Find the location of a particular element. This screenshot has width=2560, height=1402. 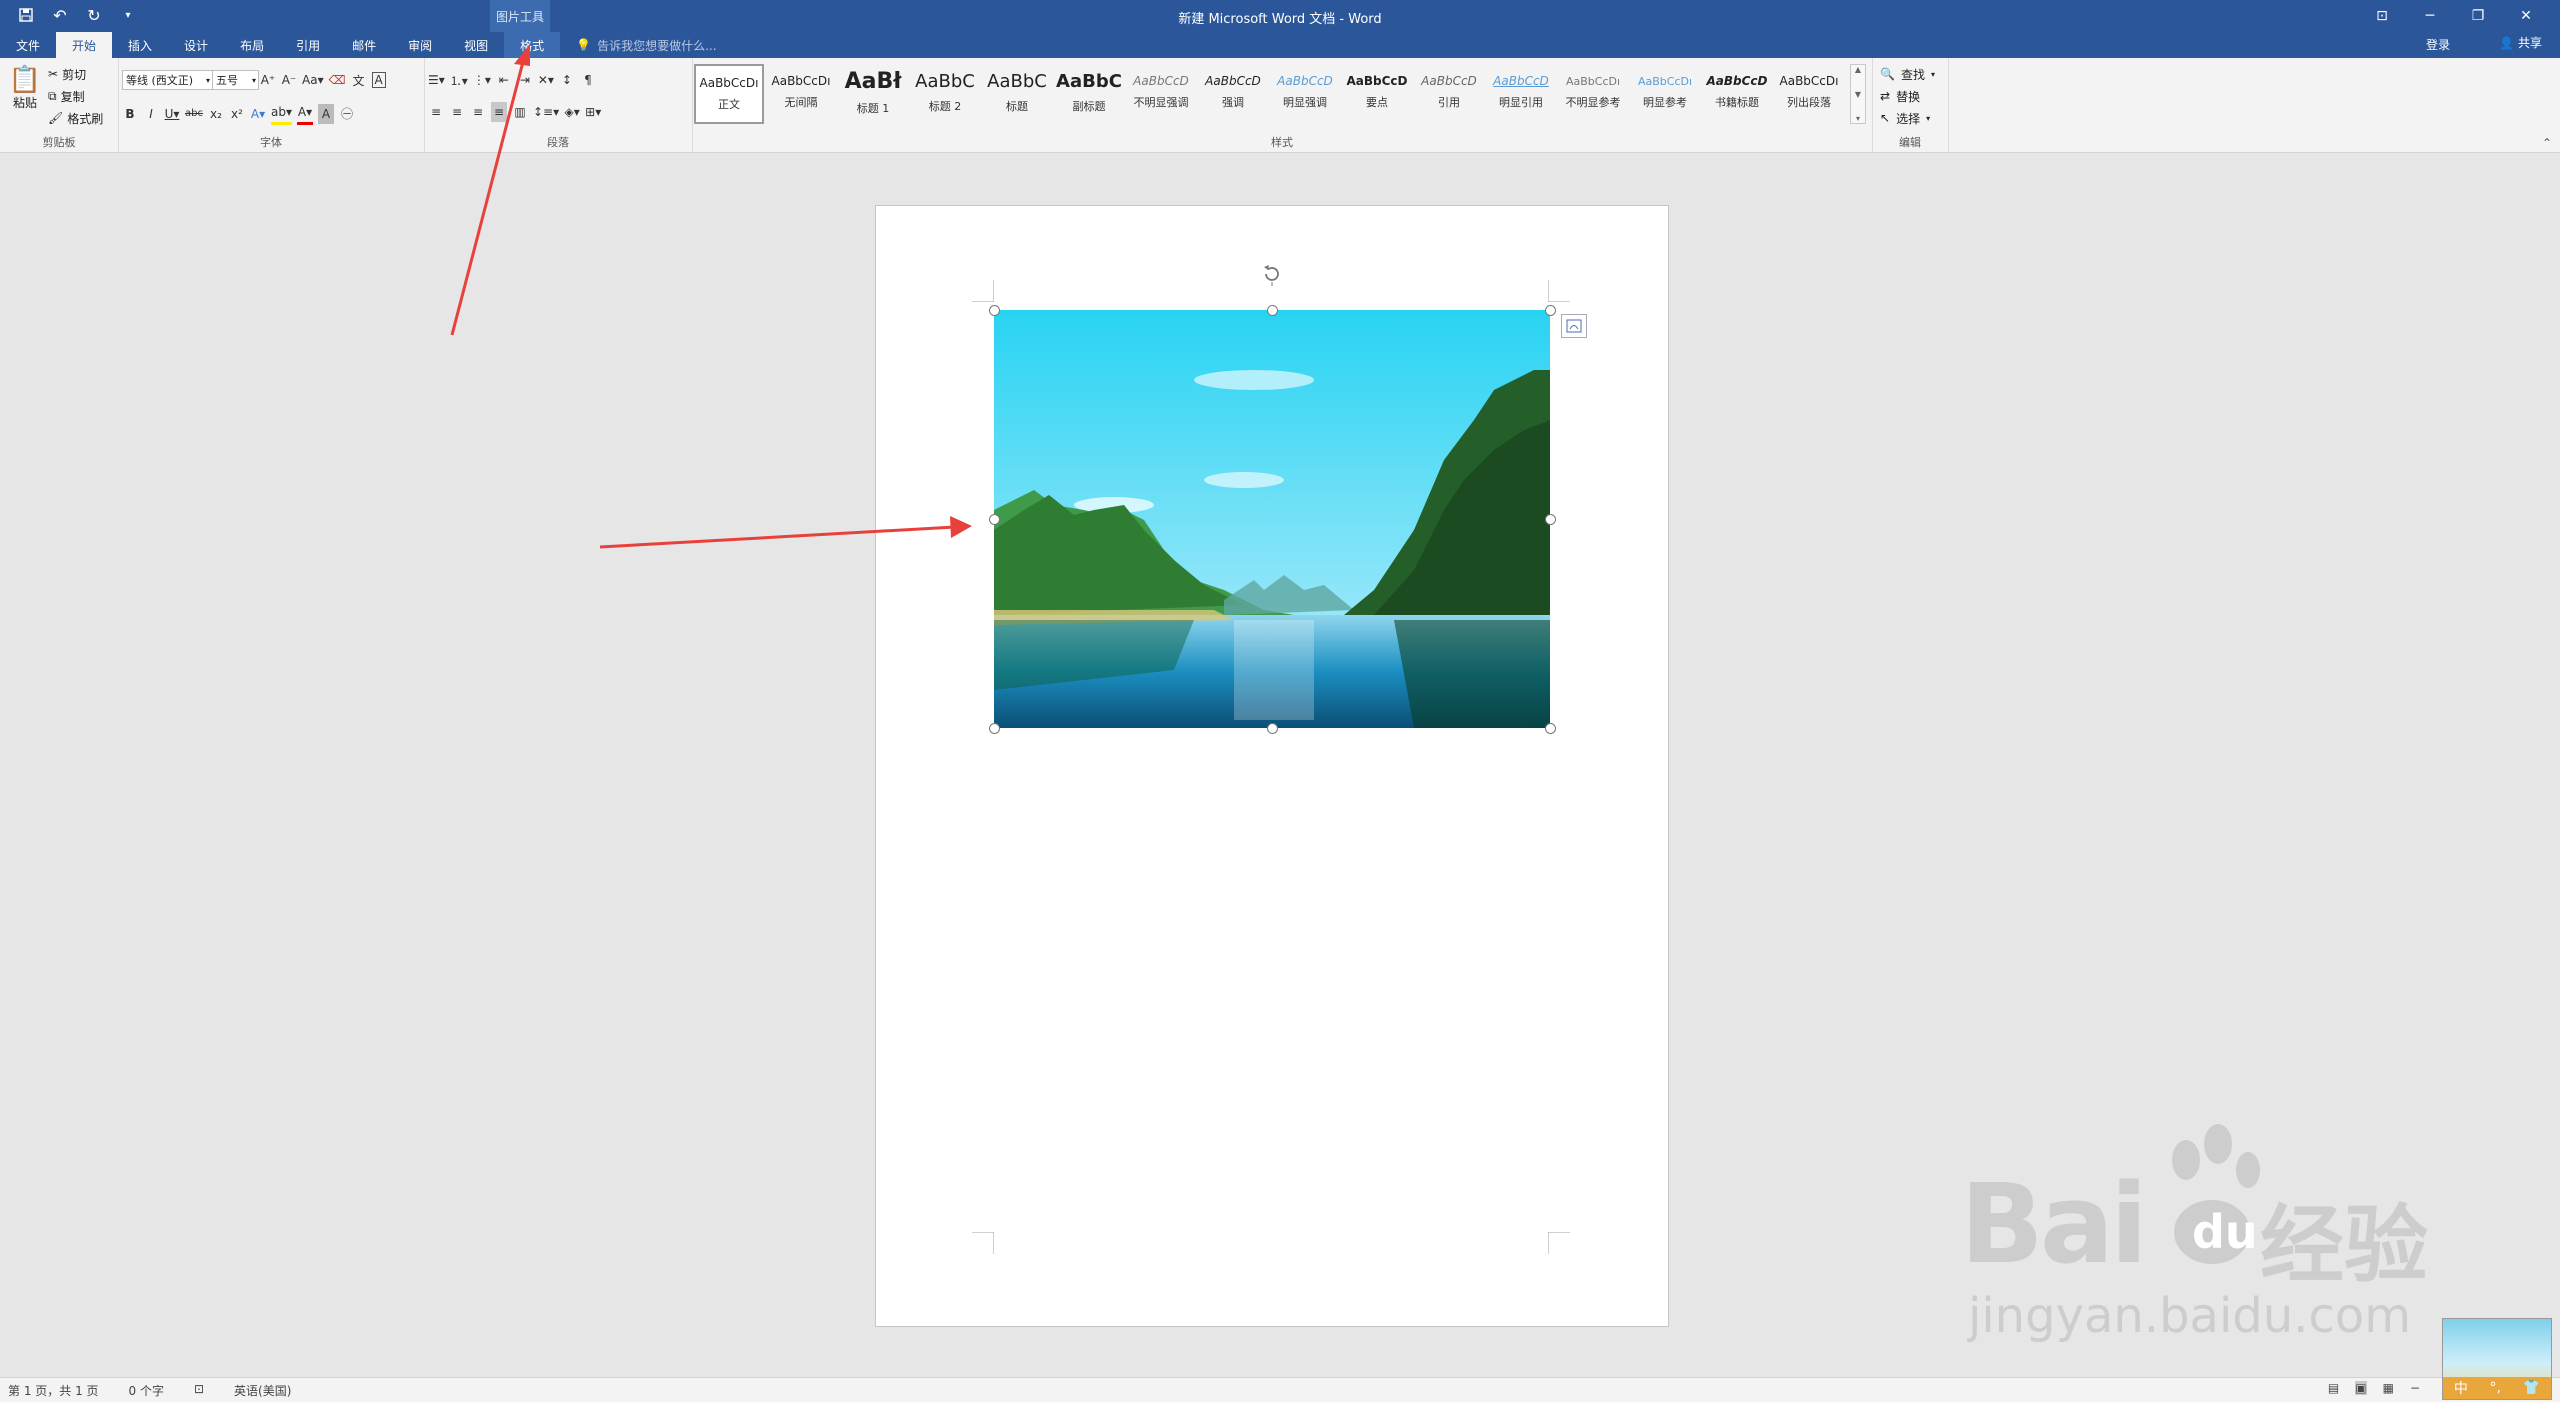

increase-indent-icon: ⇥ is located at coordinates (525, 80).